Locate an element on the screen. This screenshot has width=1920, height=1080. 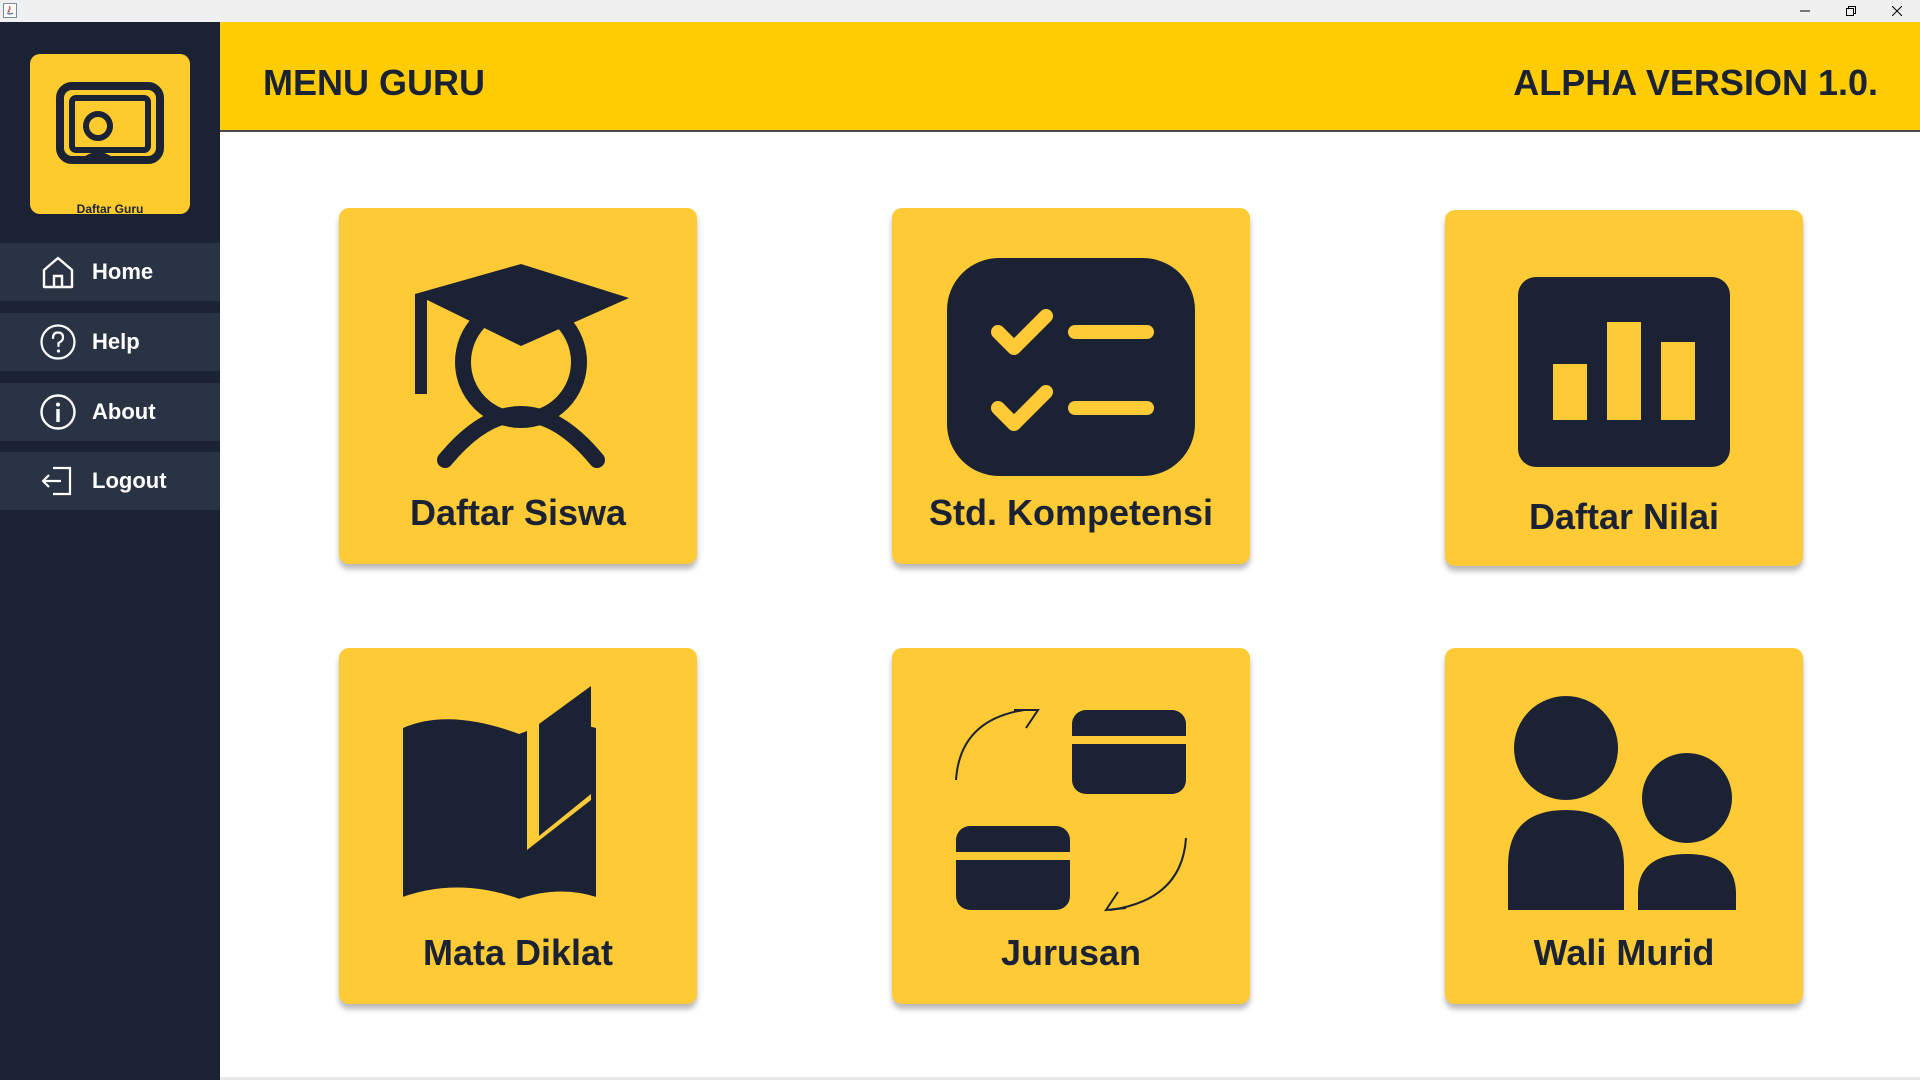
close-icon is located at coordinates (1897, 11).